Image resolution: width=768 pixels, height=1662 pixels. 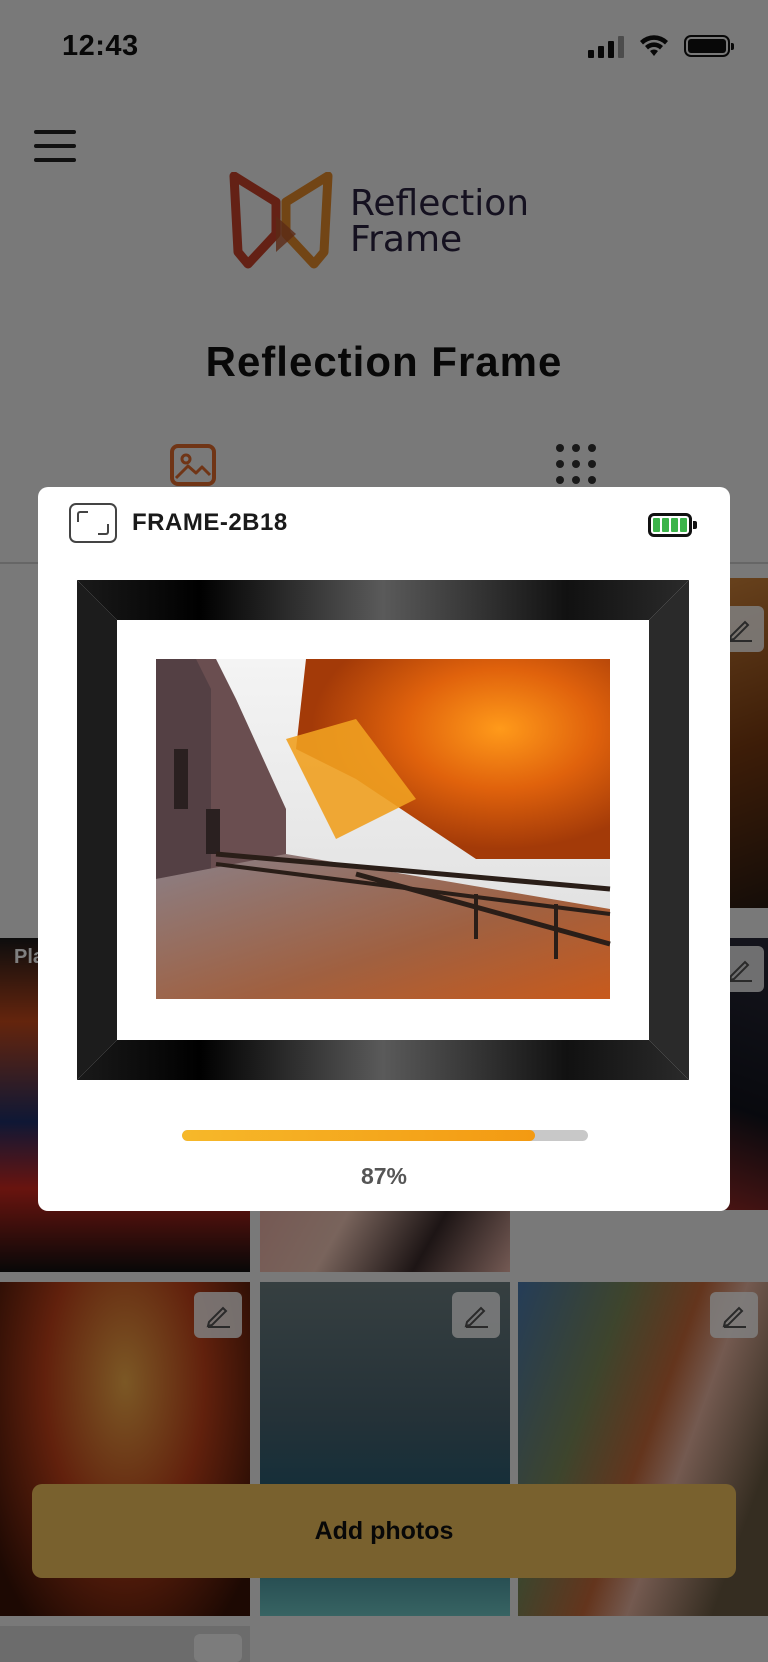 I want to click on upload-progress-fill, so click(x=359, y=1135).